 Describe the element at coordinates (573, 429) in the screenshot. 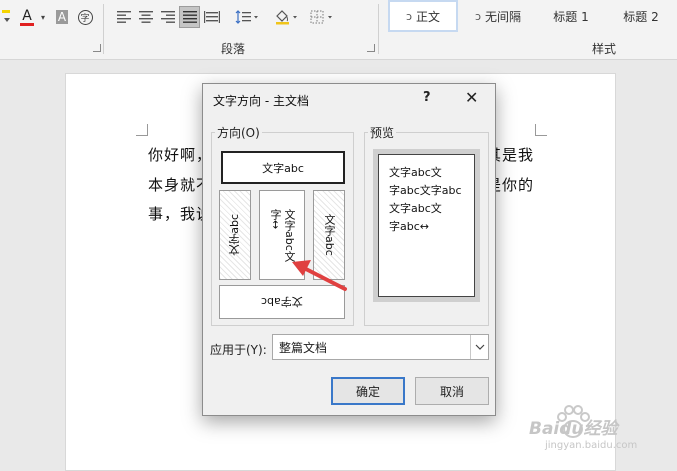

I see `watermark-text: Baidu经验` at that location.